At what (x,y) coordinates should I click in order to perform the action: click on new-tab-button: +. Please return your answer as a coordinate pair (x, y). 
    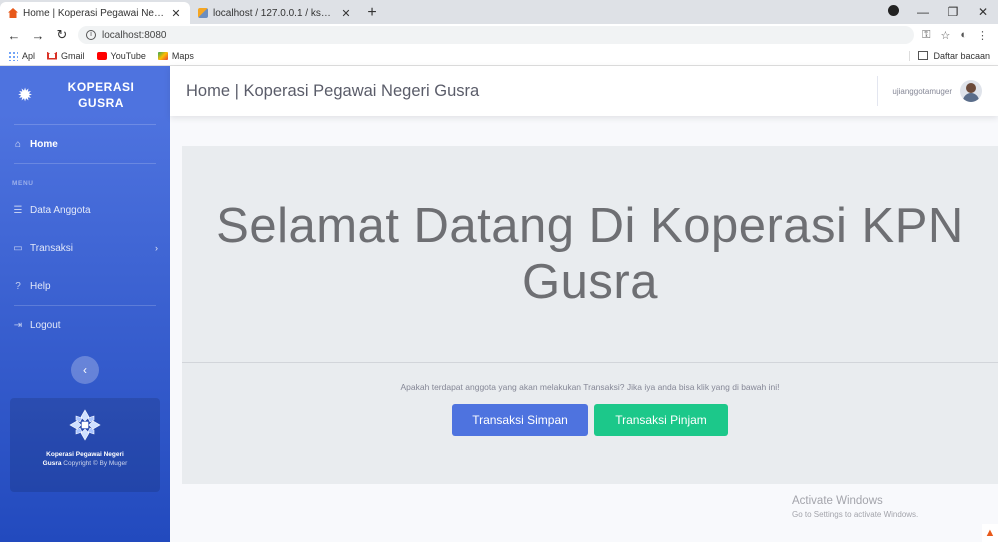
    Looking at the image, I should click on (372, 13).